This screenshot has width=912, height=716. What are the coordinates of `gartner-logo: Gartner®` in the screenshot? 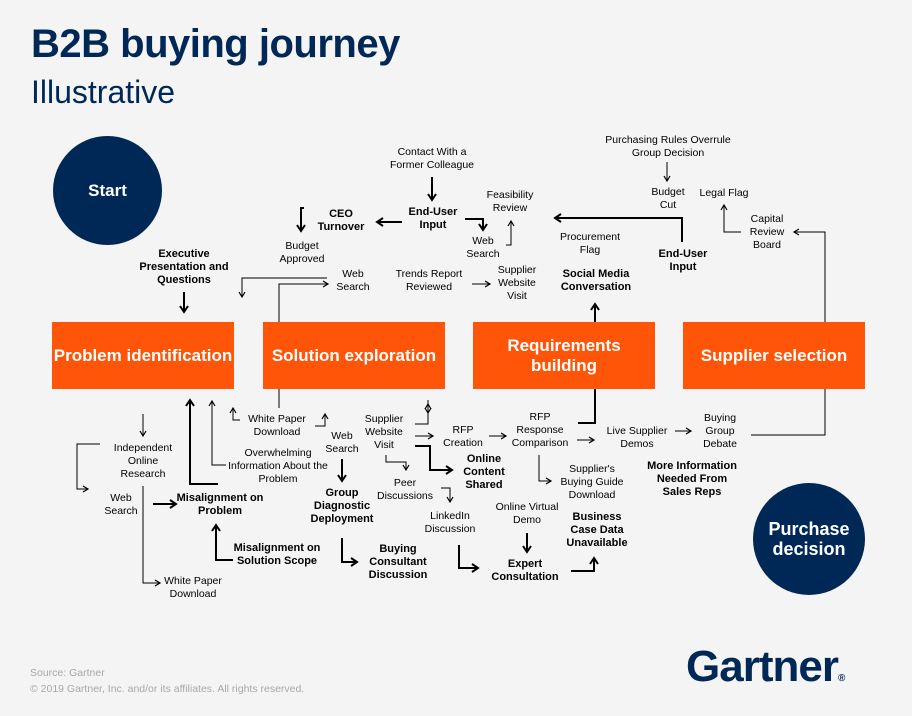 It's located at (765, 667).